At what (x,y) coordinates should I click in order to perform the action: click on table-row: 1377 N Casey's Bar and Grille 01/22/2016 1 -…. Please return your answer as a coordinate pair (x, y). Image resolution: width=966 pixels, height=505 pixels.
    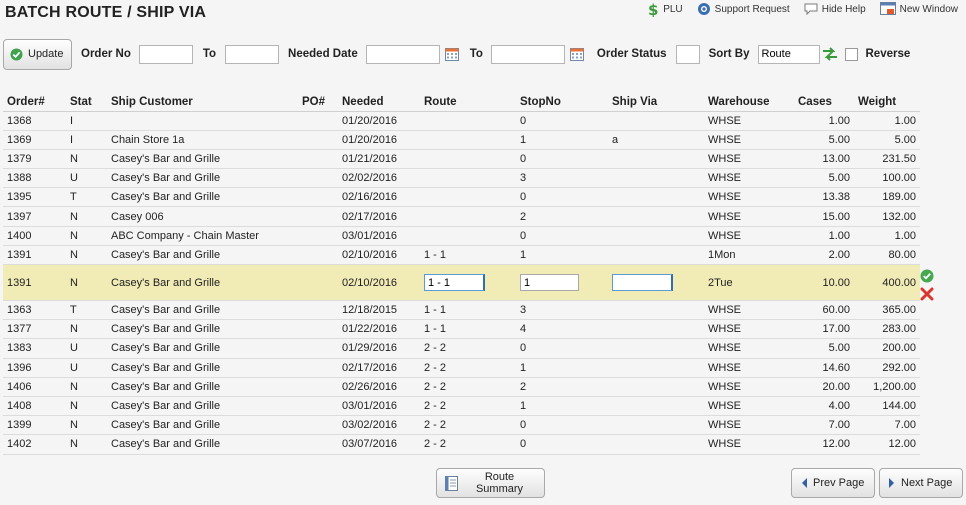
    Looking at the image, I should click on (461, 329).